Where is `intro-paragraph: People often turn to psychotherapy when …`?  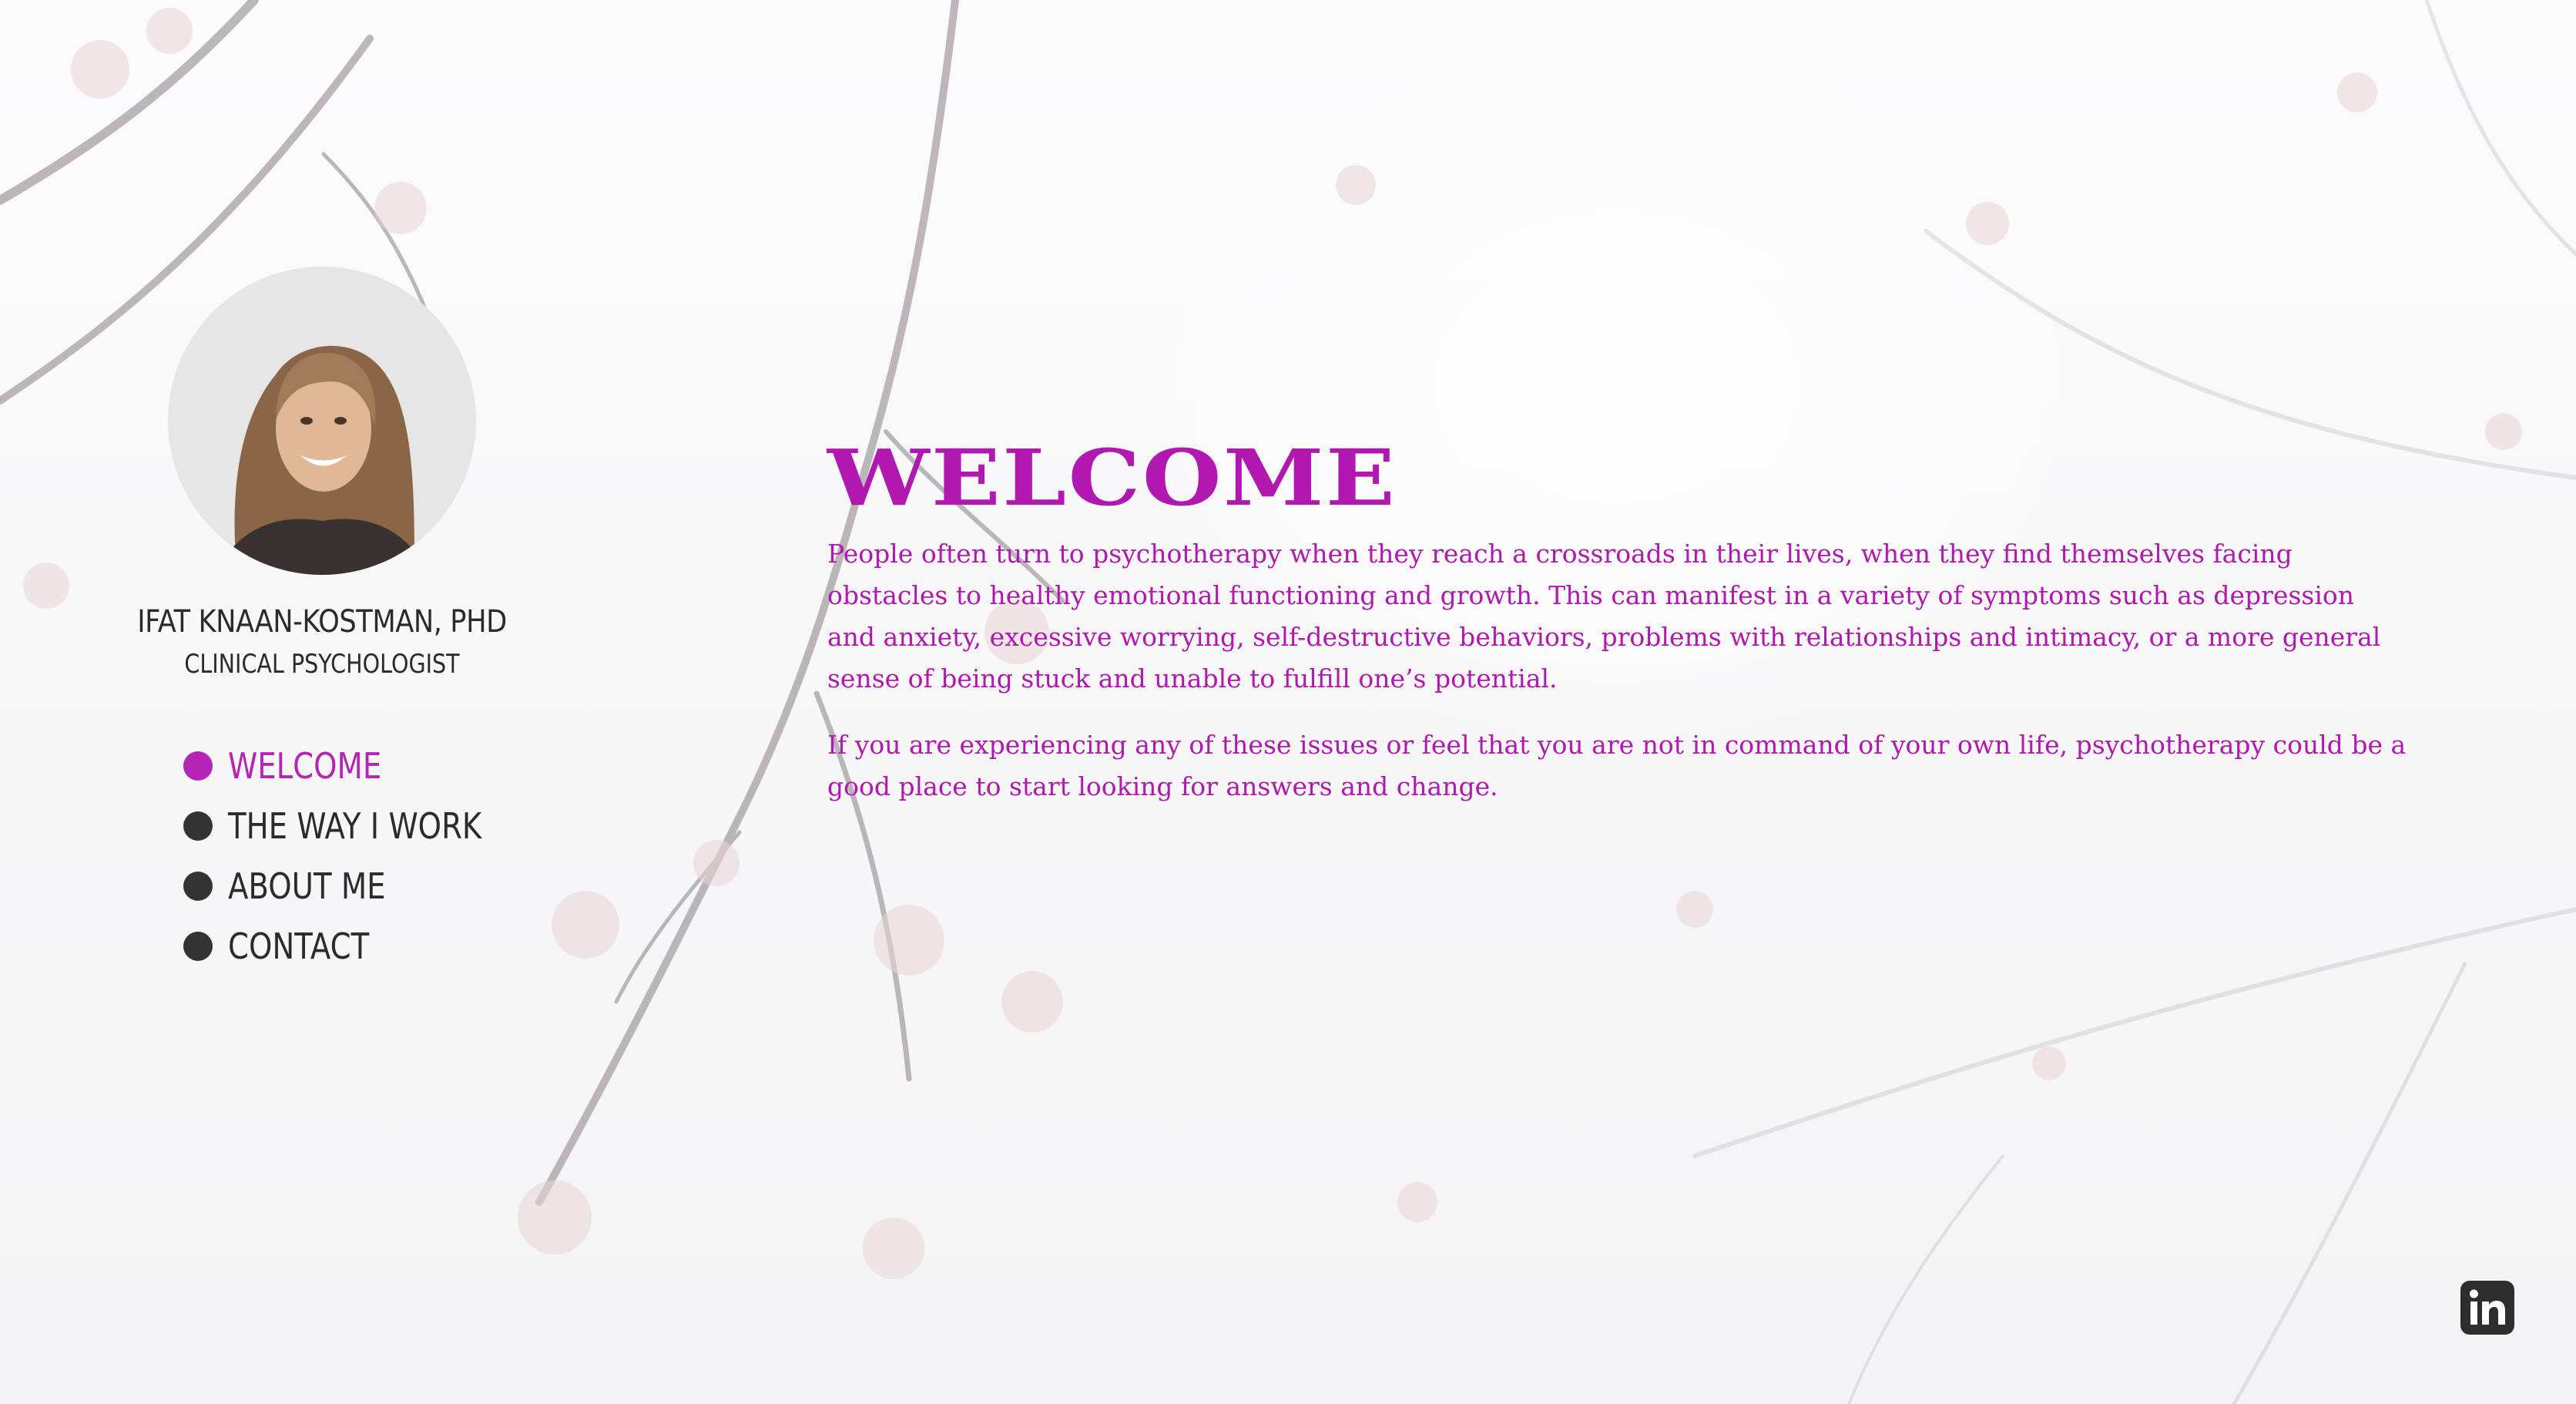
intro-paragraph: People often turn to psychotherapy when … is located at coordinates (1604, 616).